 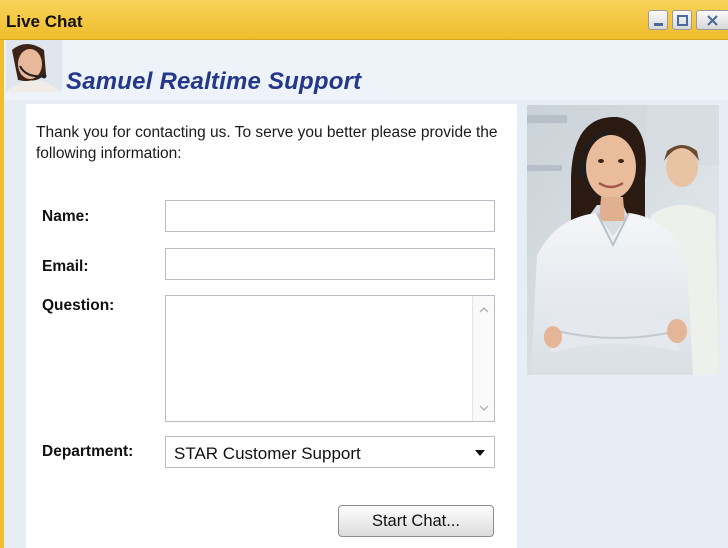 I want to click on support-agent-photo, so click(x=623, y=240).